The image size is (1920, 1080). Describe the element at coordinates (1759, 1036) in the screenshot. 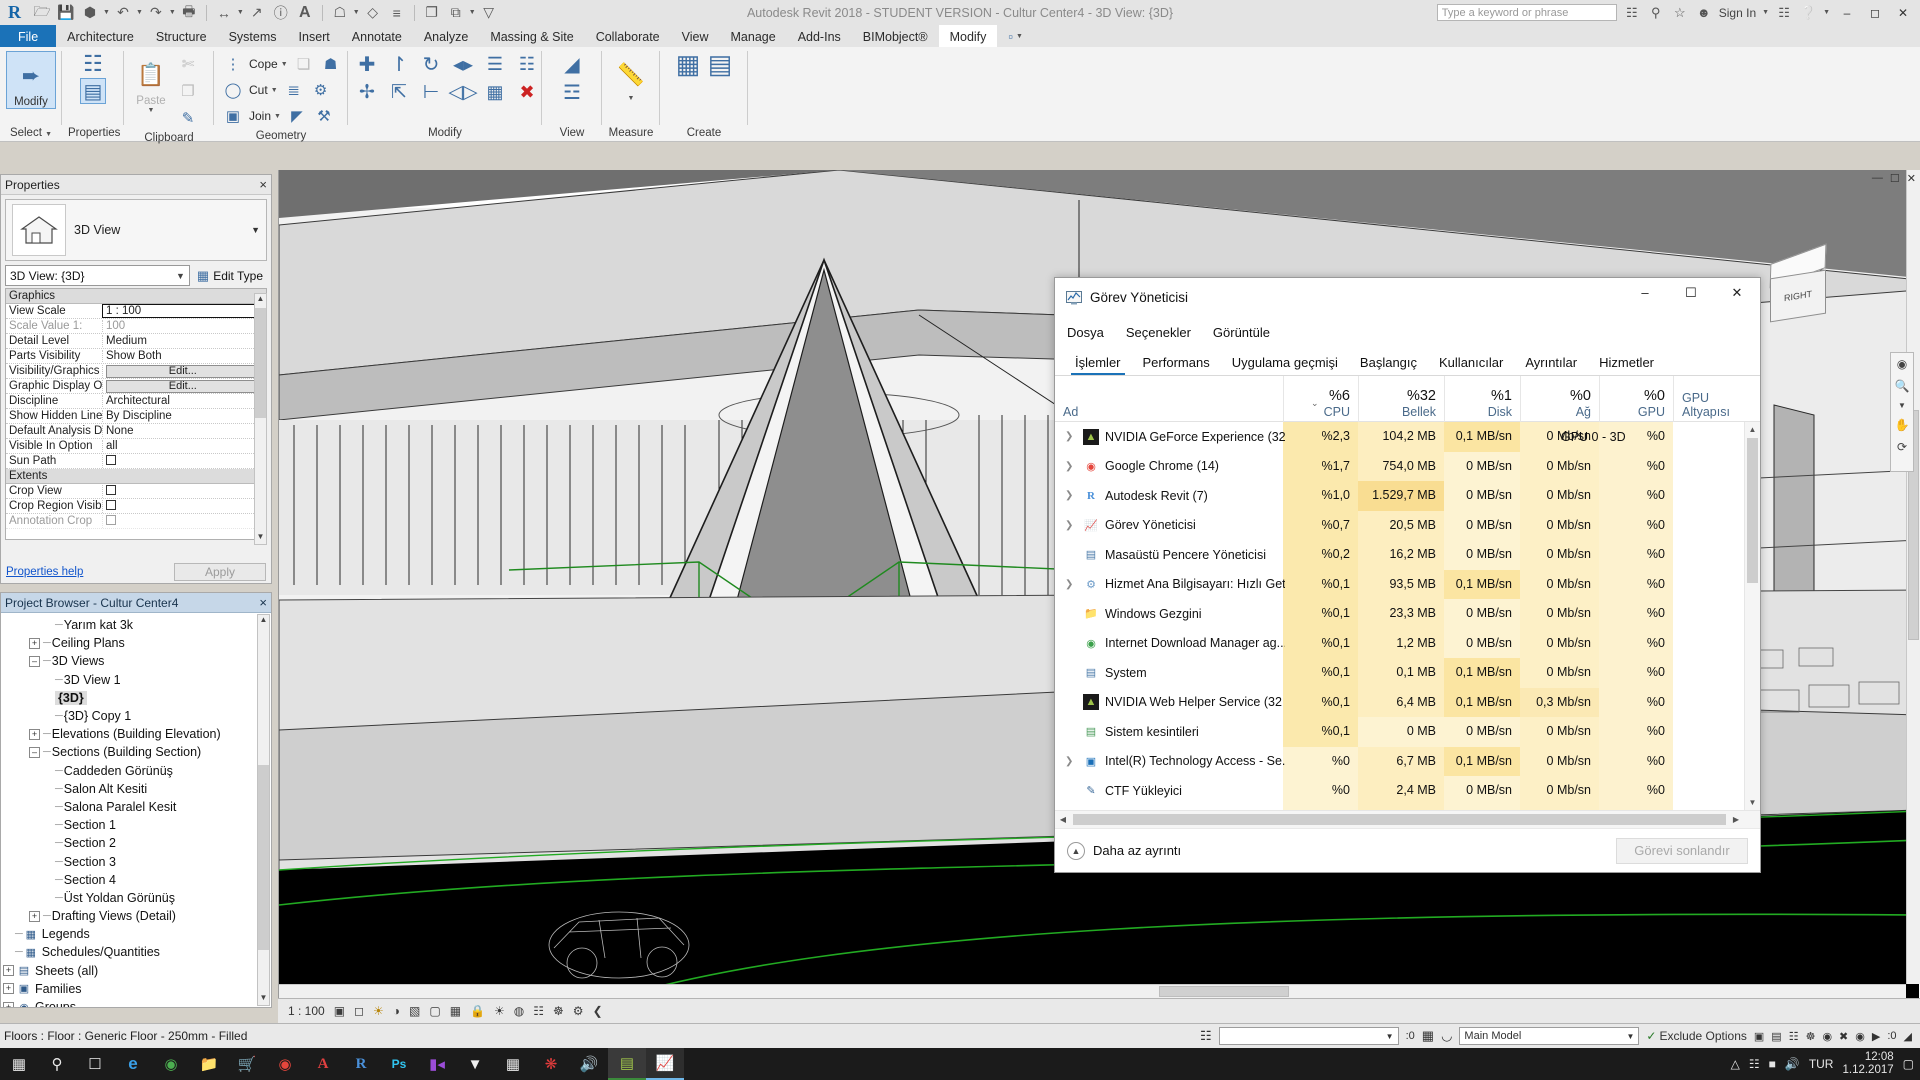

I see `status-icon-1: ▣` at that location.